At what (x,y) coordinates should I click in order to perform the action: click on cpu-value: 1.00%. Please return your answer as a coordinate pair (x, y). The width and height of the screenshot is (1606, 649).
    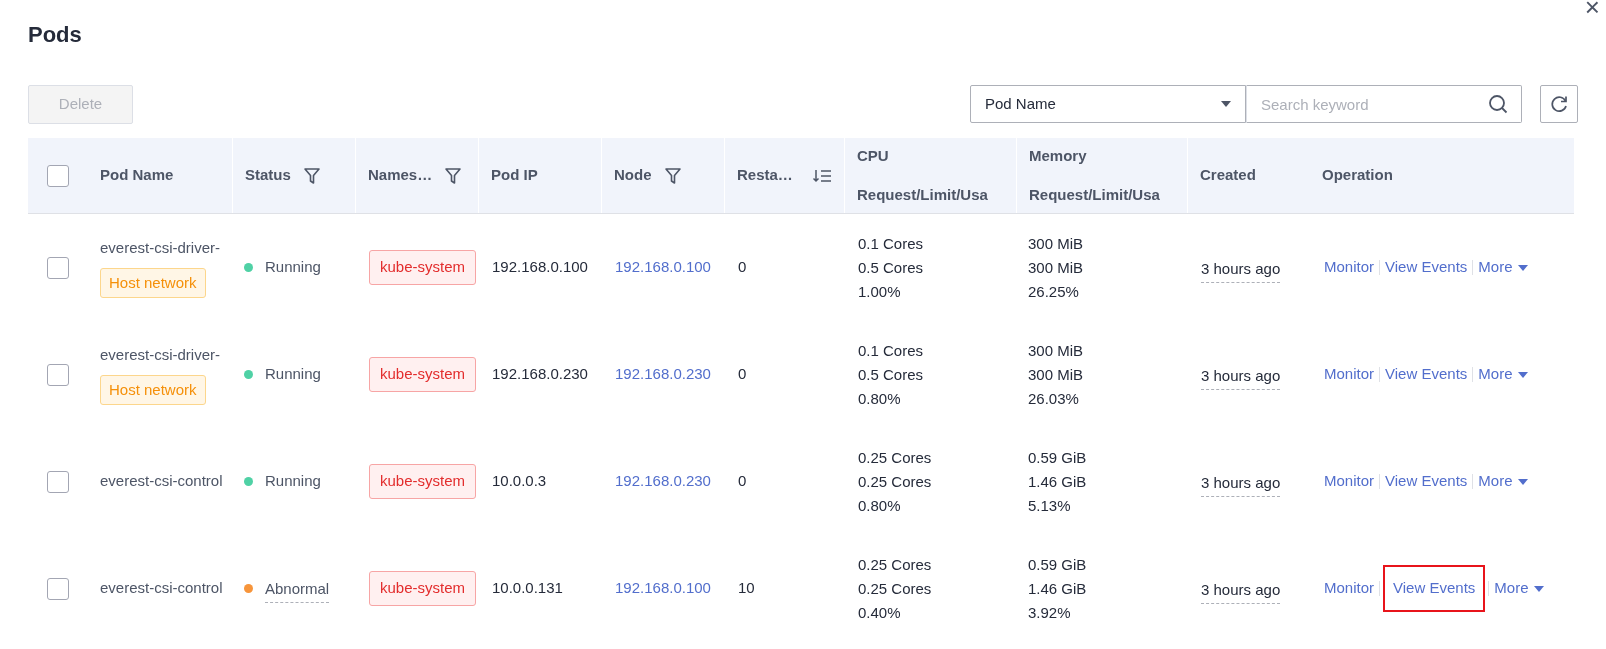
    Looking at the image, I should click on (880, 291).